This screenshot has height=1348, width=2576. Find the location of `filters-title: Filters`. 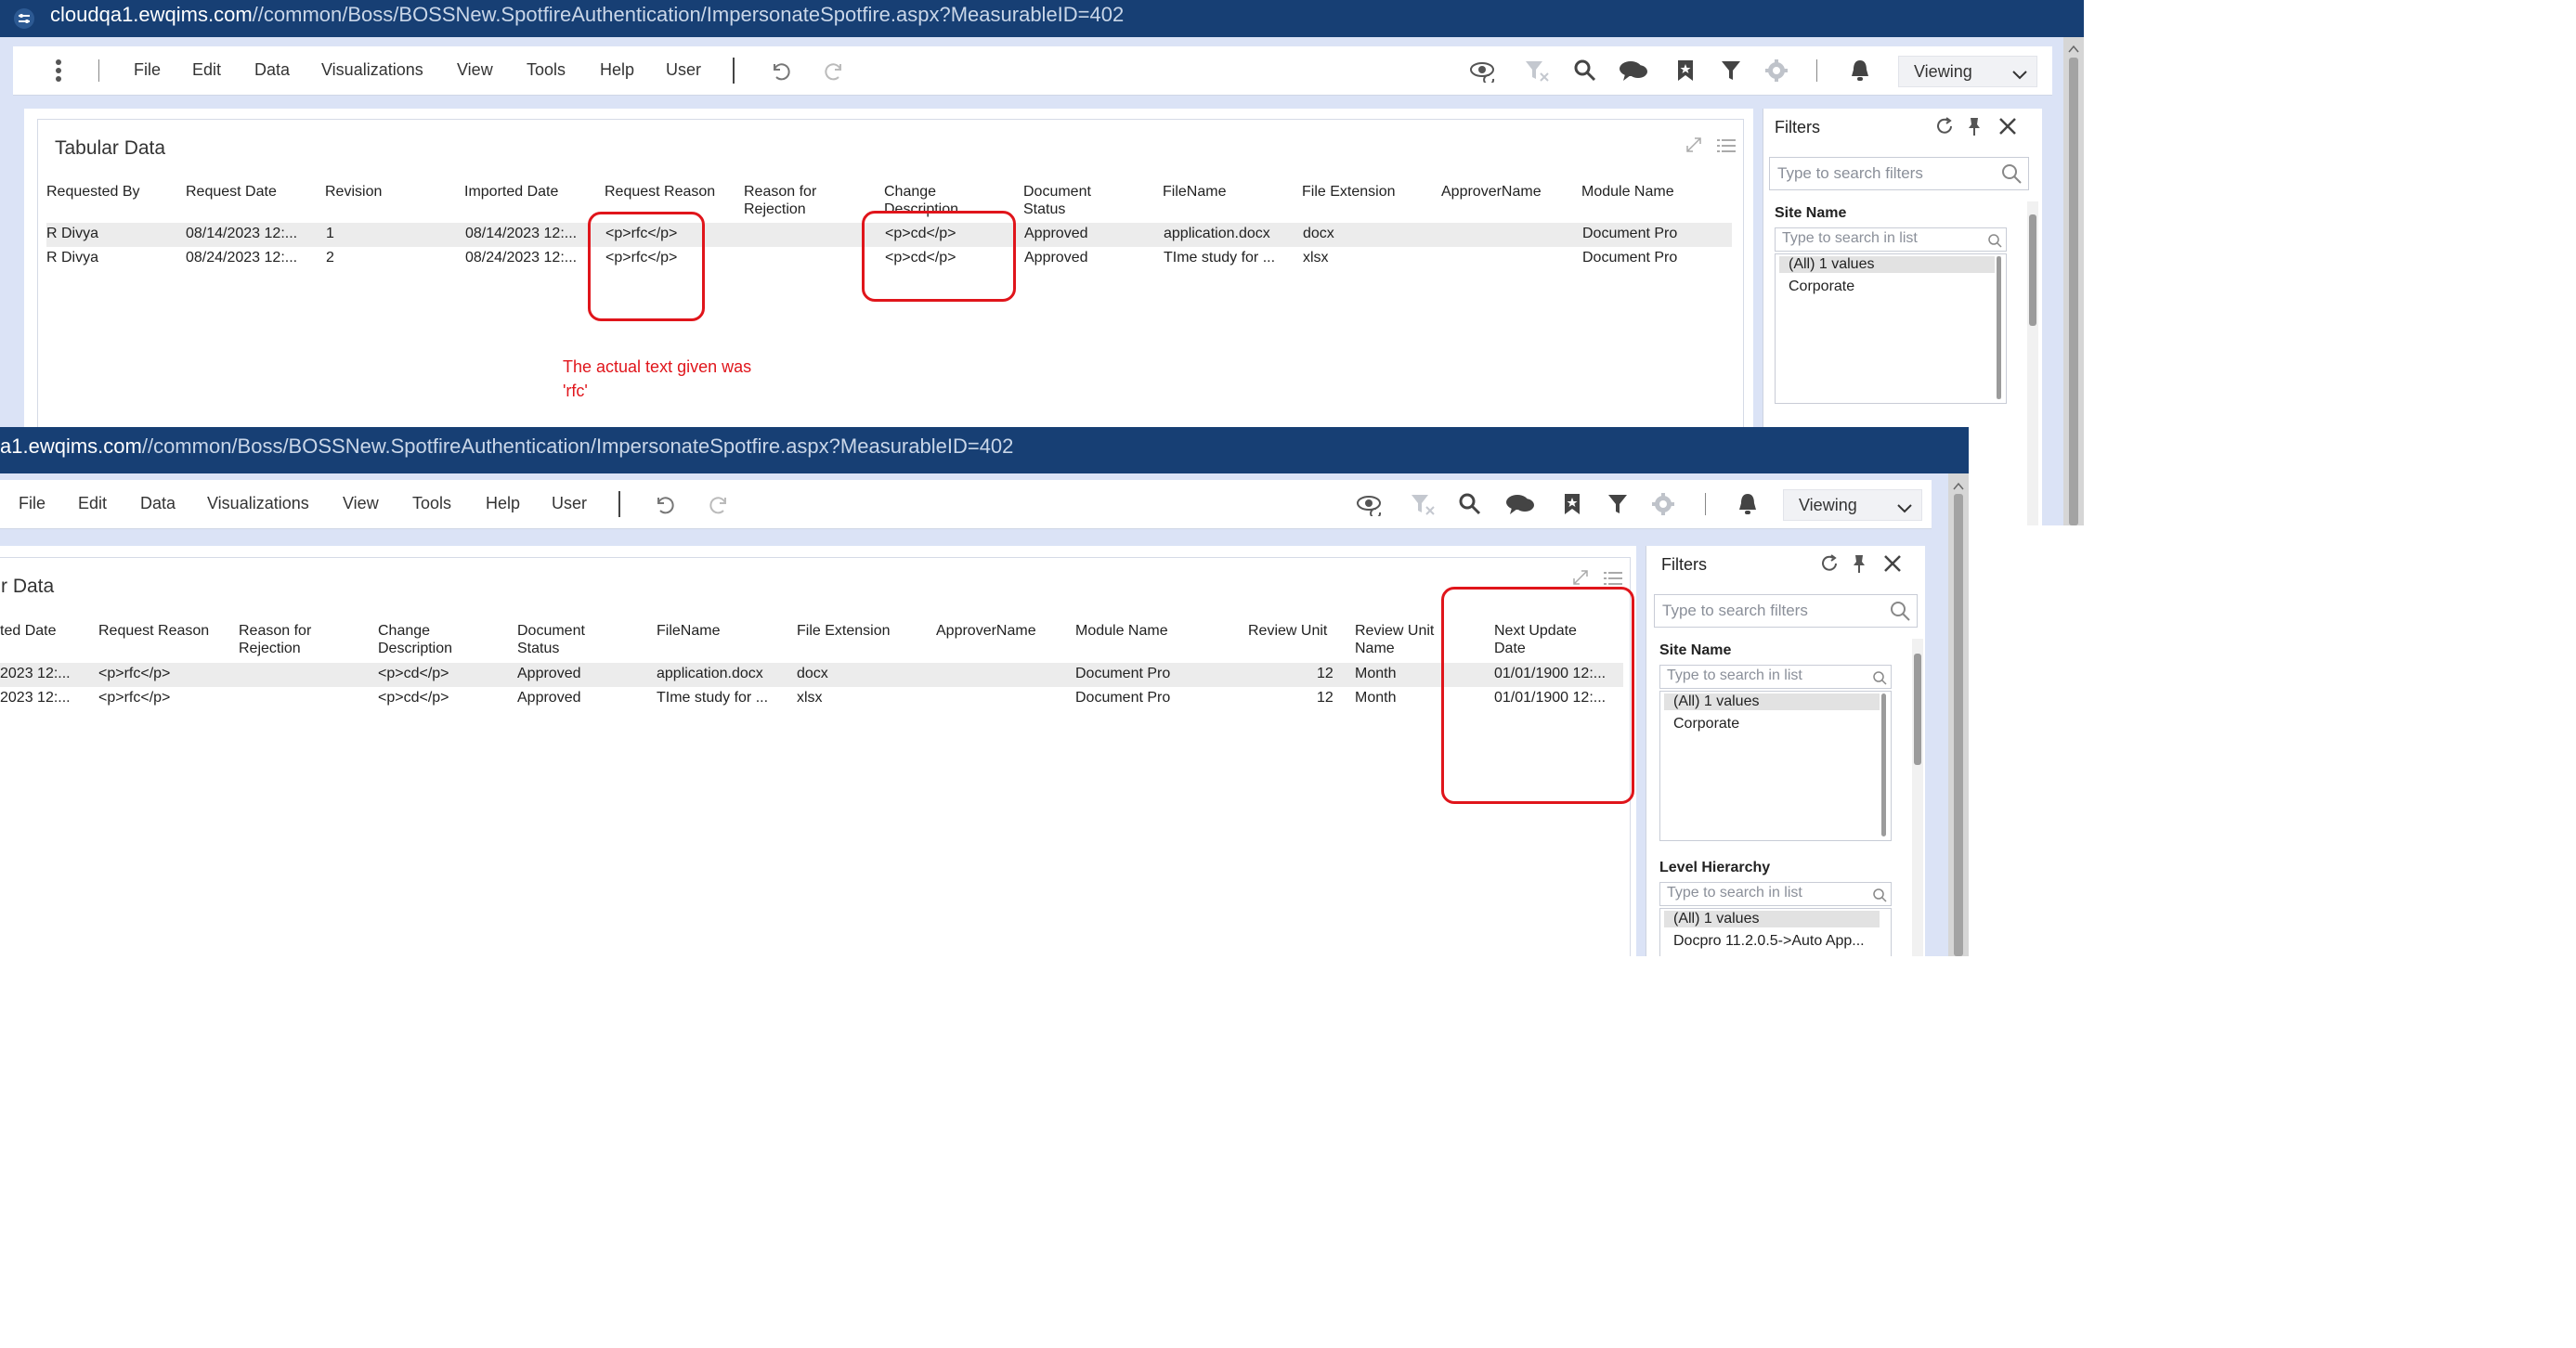

filters-title: Filters is located at coordinates (1684, 564).